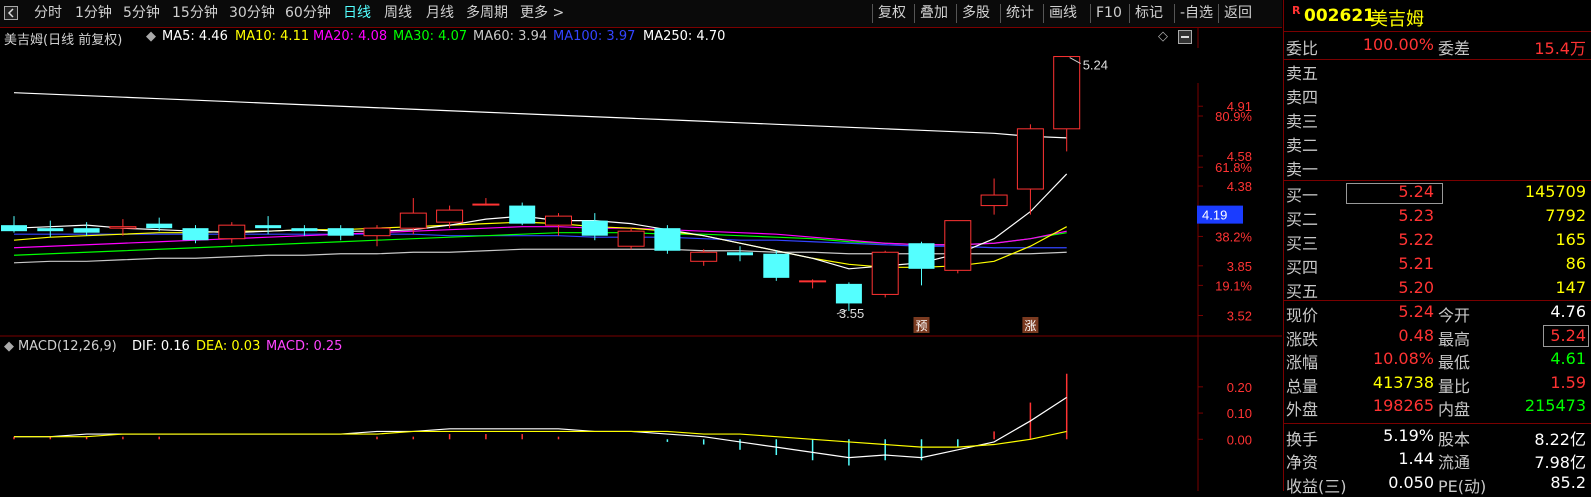  I want to click on stat-0-v2: 4.76, so click(1568, 311).